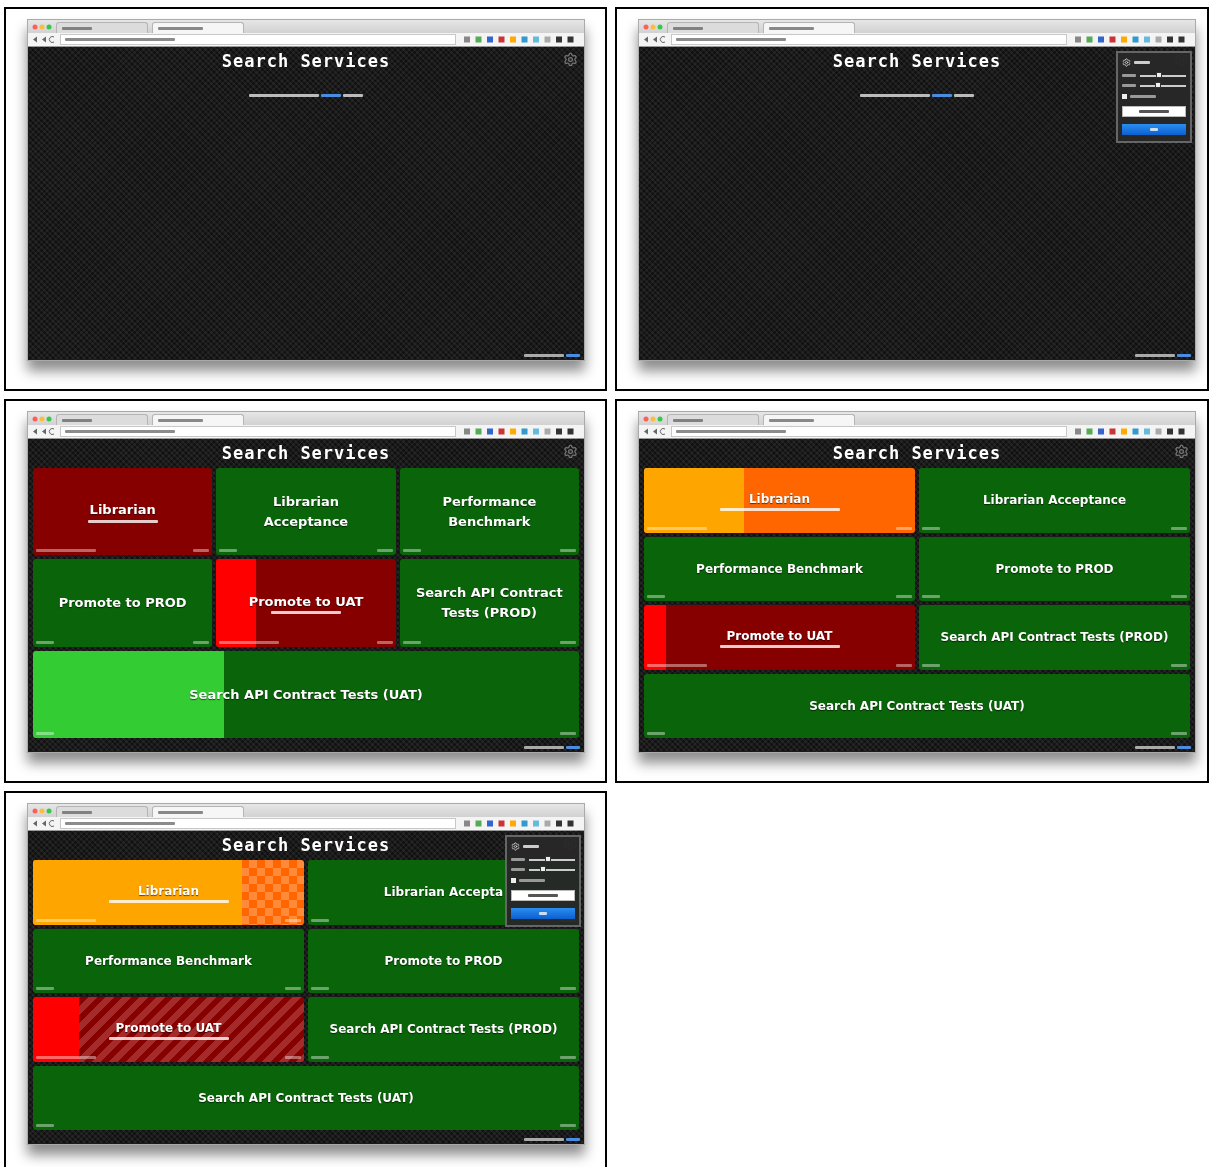  I want to click on checkbox, so click(1124, 96).